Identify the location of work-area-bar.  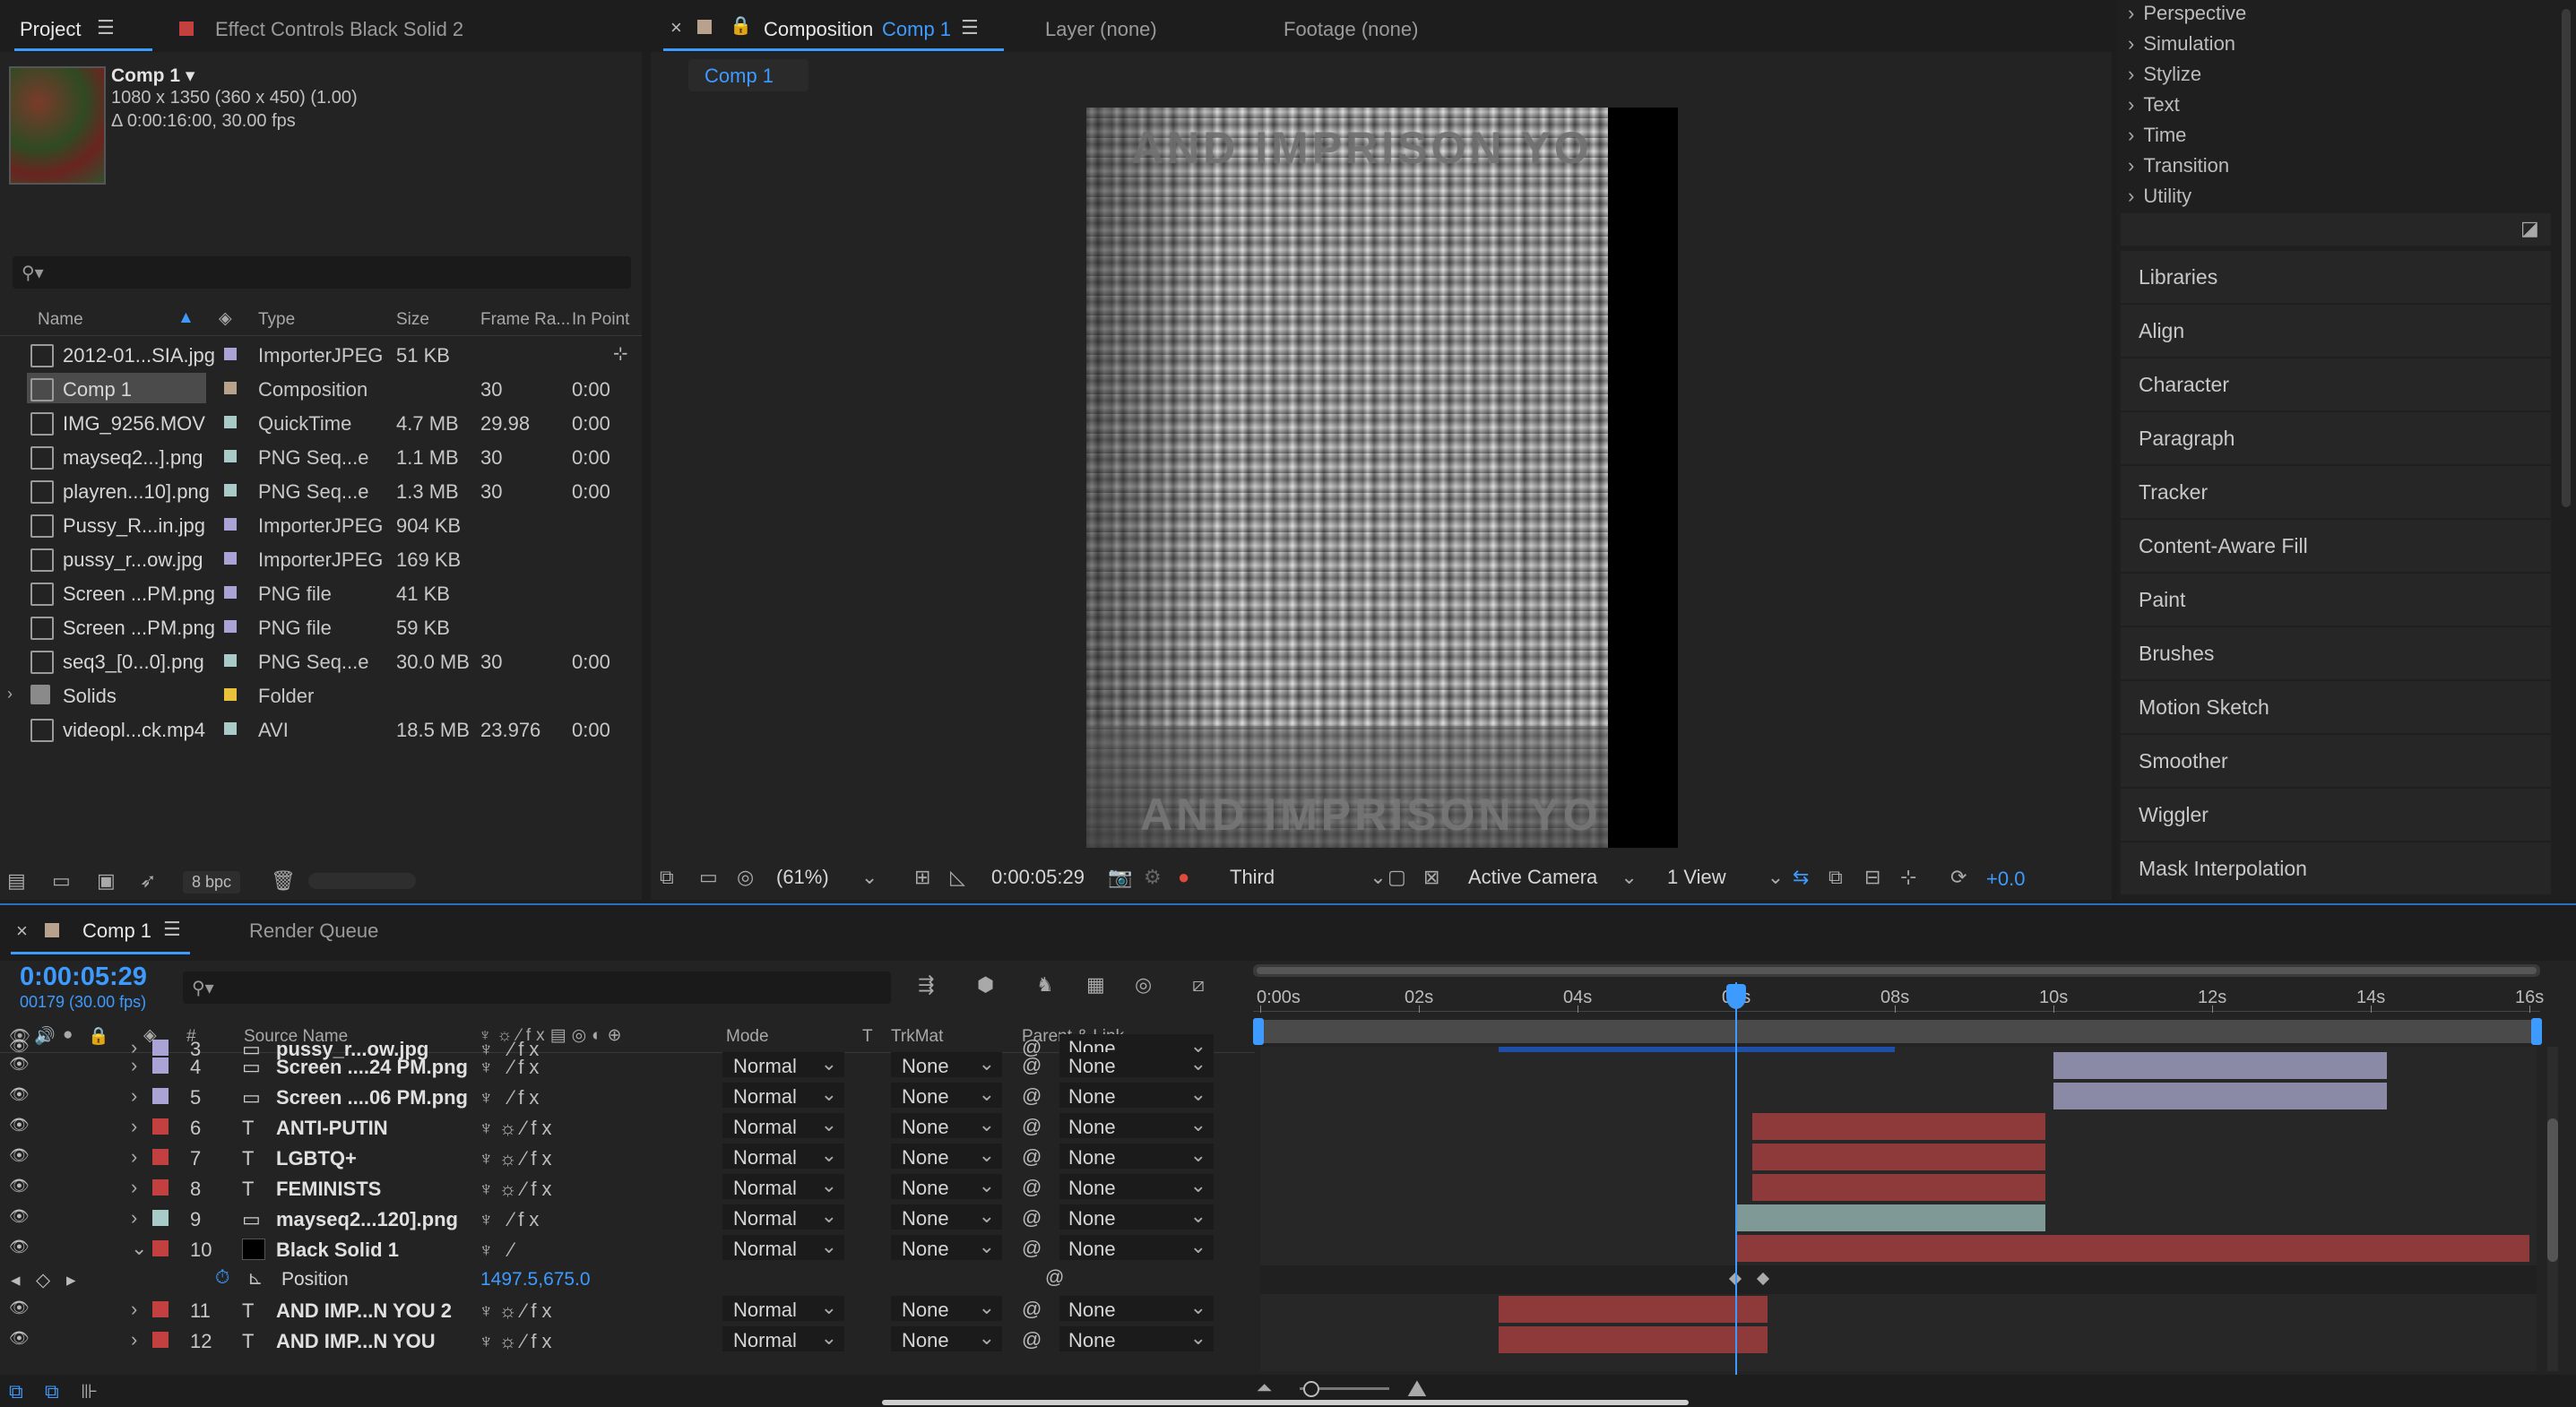
(1897, 1031).